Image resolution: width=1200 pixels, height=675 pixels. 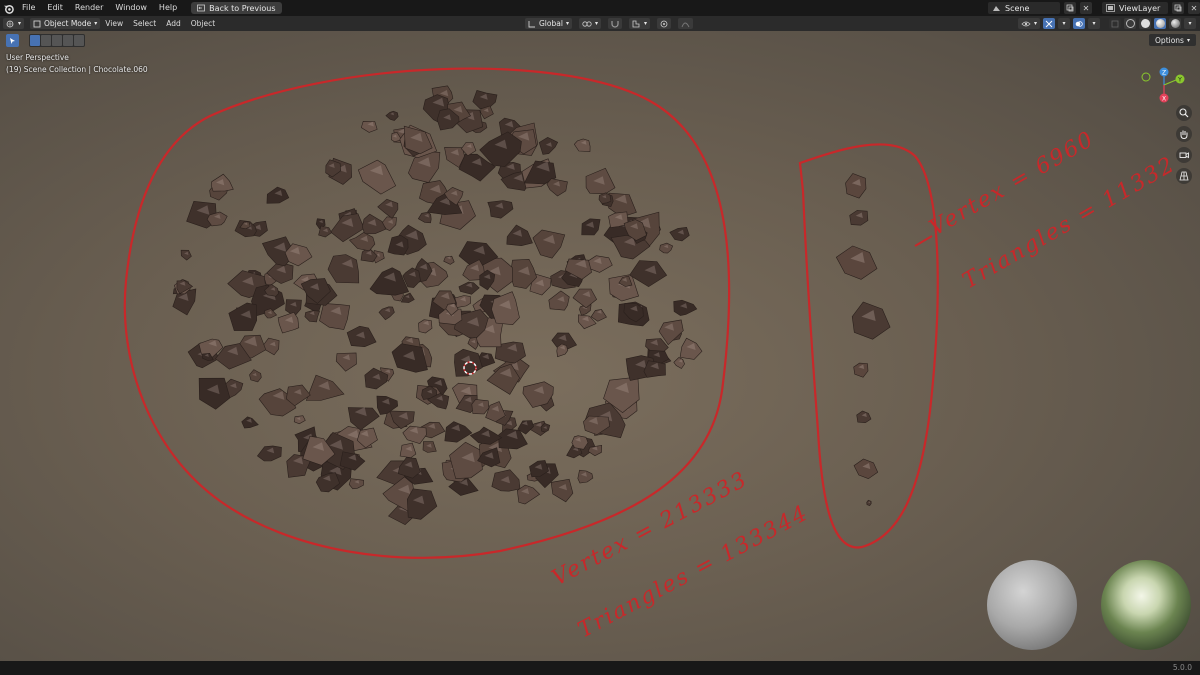 What do you see at coordinates (1178, 8) in the screenshot?
I see `new-view-layer-button` at bounding box center [1178, 8].